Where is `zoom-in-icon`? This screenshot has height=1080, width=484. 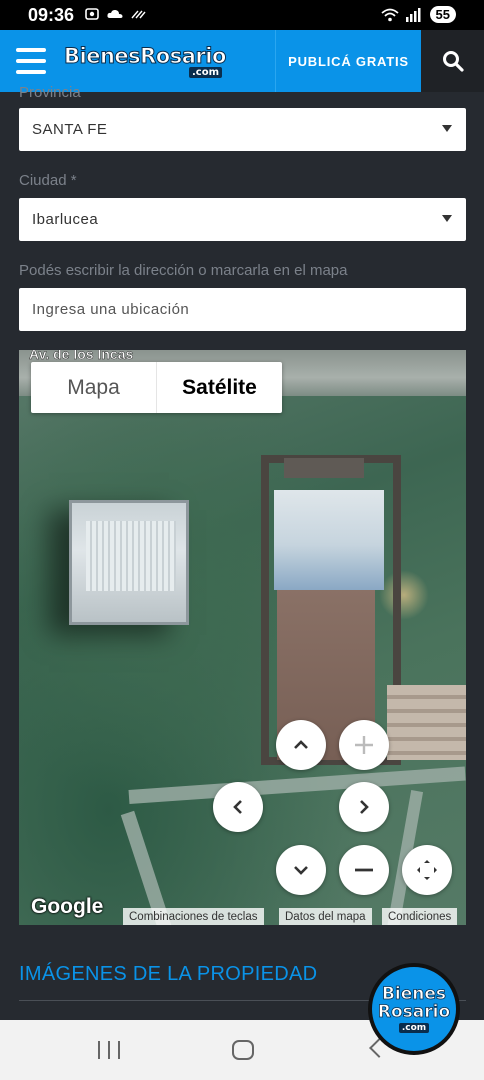 zoom-in-icon is located at coordinates (364, 745).